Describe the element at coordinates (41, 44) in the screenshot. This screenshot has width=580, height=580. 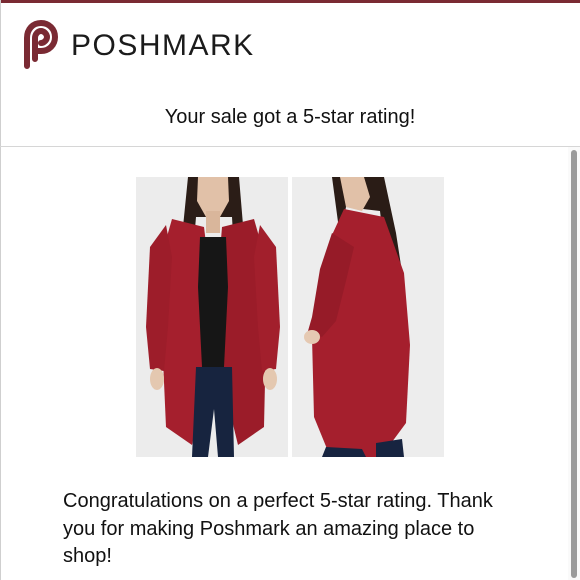
I see `poshmark-logo-icon` at that location.